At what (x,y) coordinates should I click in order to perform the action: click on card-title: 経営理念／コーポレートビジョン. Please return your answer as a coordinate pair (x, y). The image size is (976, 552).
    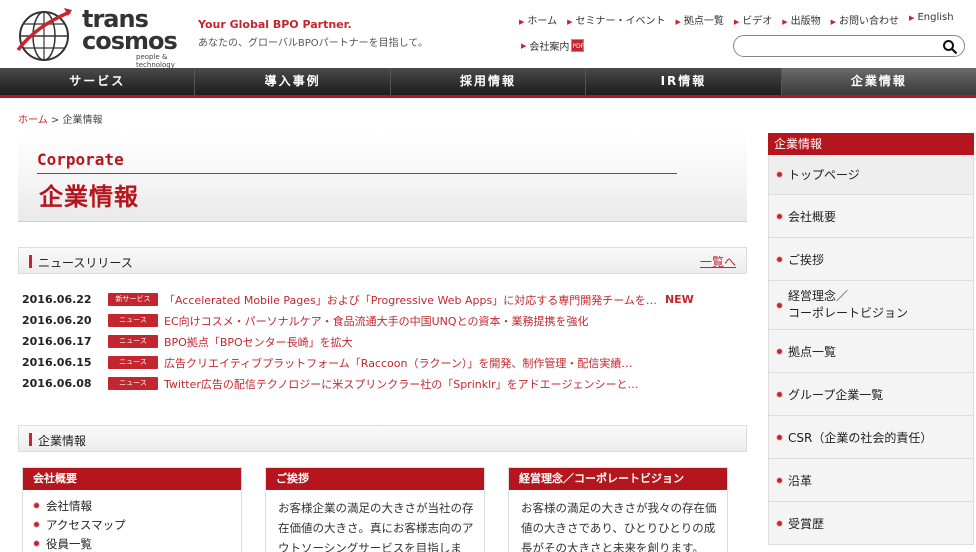
    Looking at the image, I should click on (618, 479).